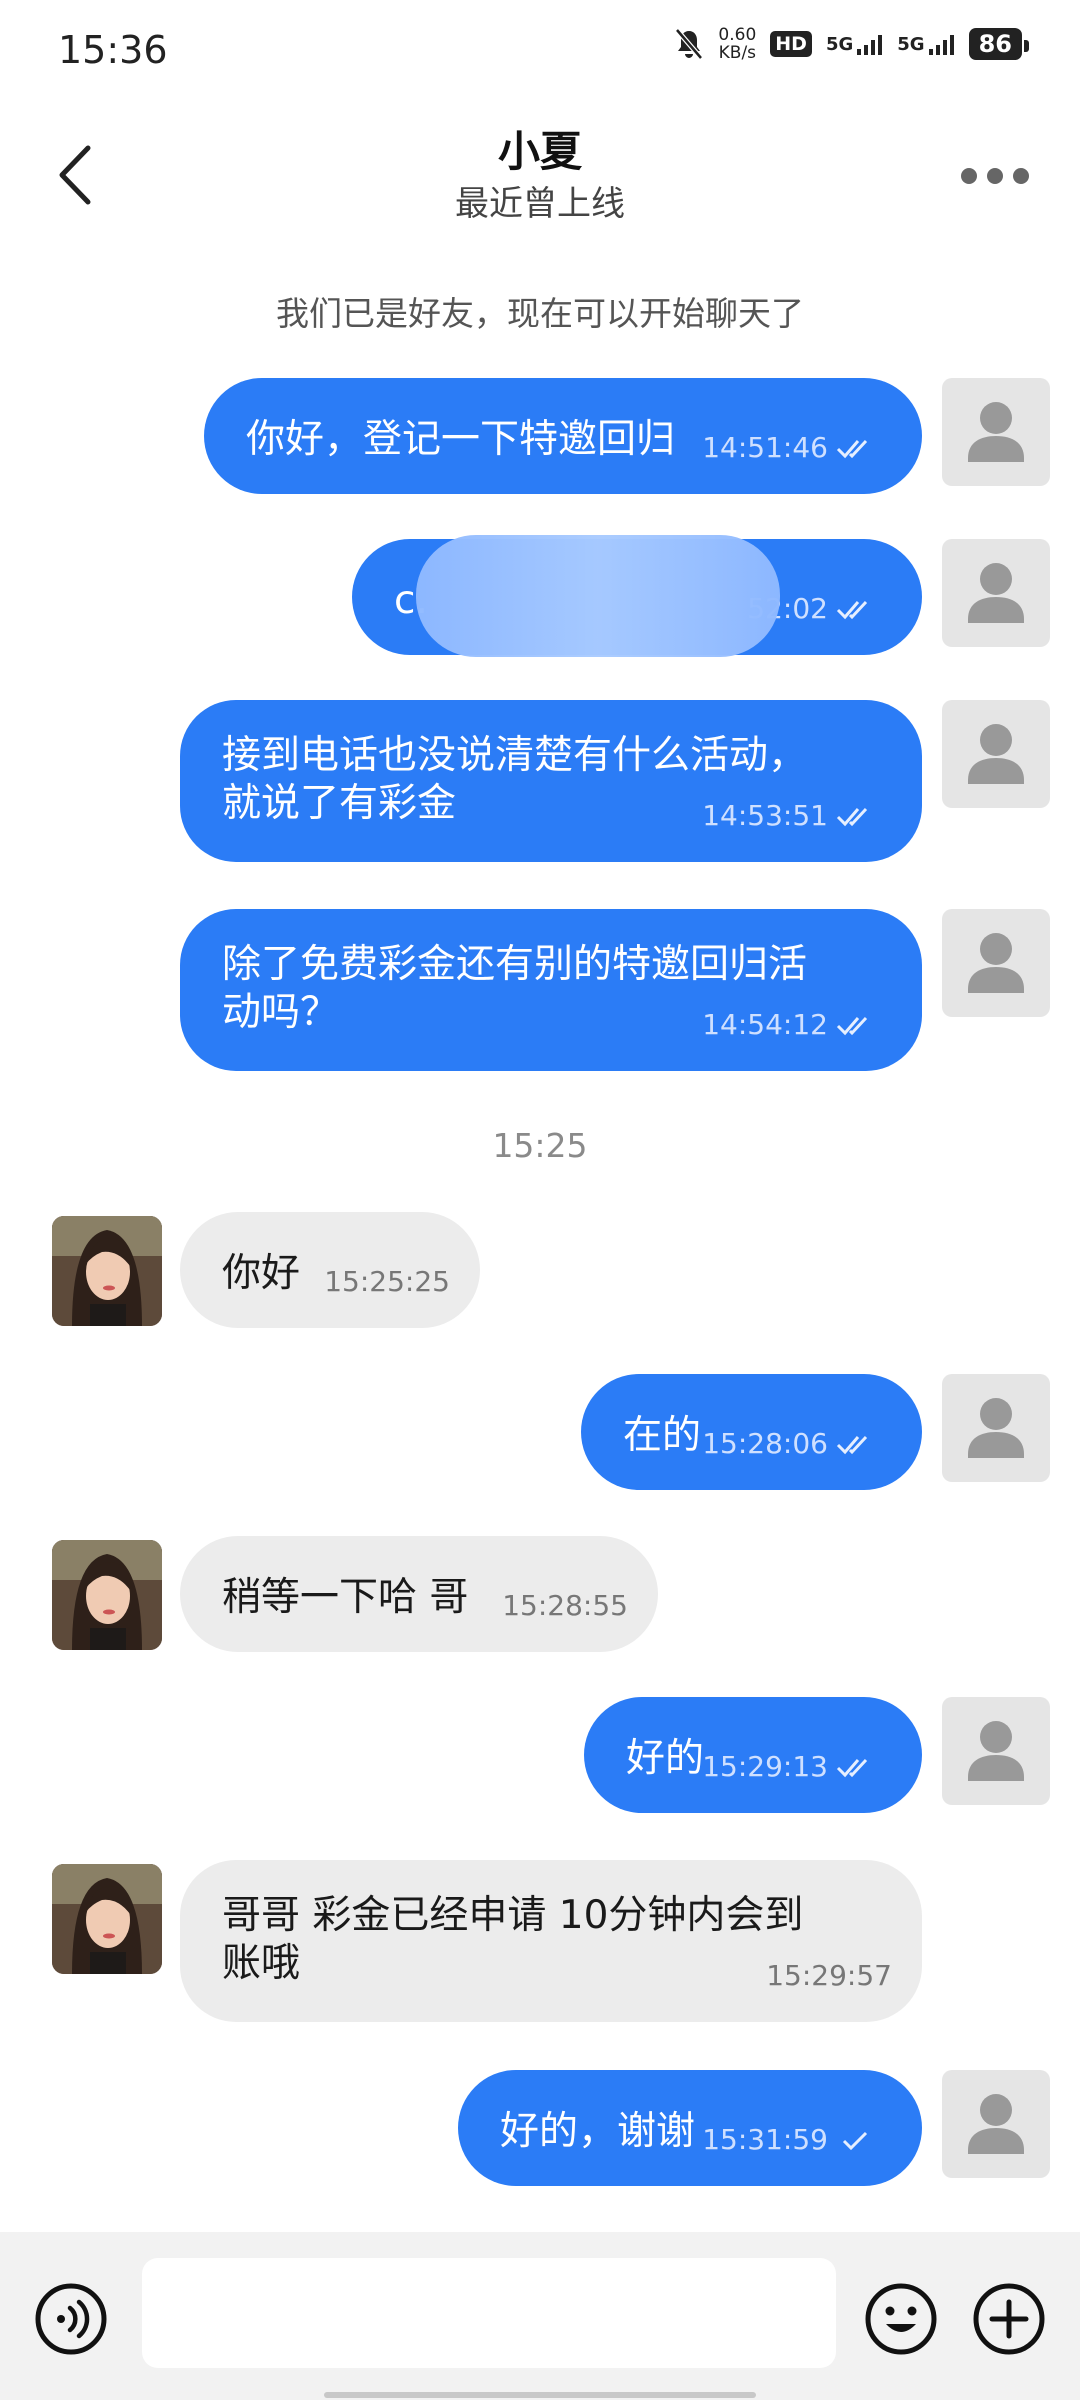 This screenshot has height=2400, width=1080. What do you see at coordinates (540, 1145) in the screenshot?
I see `time-separator: 15:25` at bounding box center [540, 1145].